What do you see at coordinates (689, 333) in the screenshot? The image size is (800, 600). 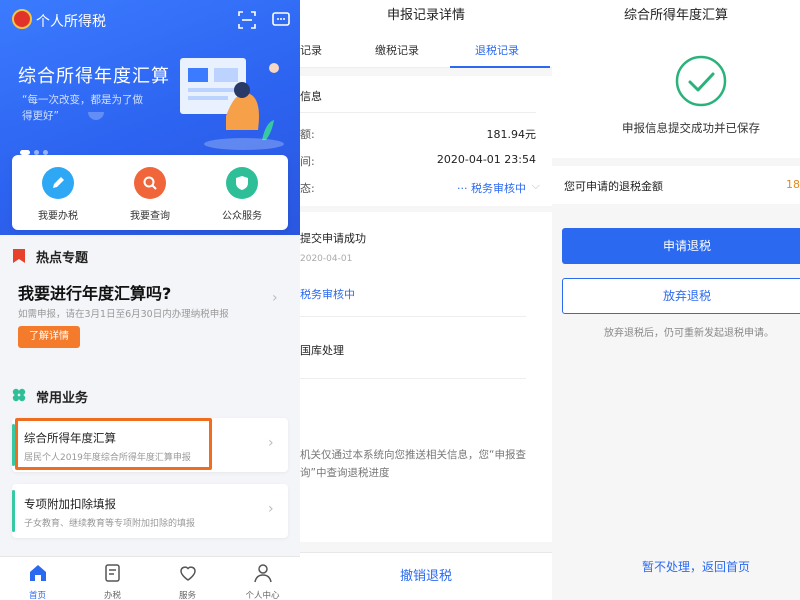 I see `abandon-hint: 放弃退税后，仍可重新发起退税申请。` at bounding box center [689, 333].